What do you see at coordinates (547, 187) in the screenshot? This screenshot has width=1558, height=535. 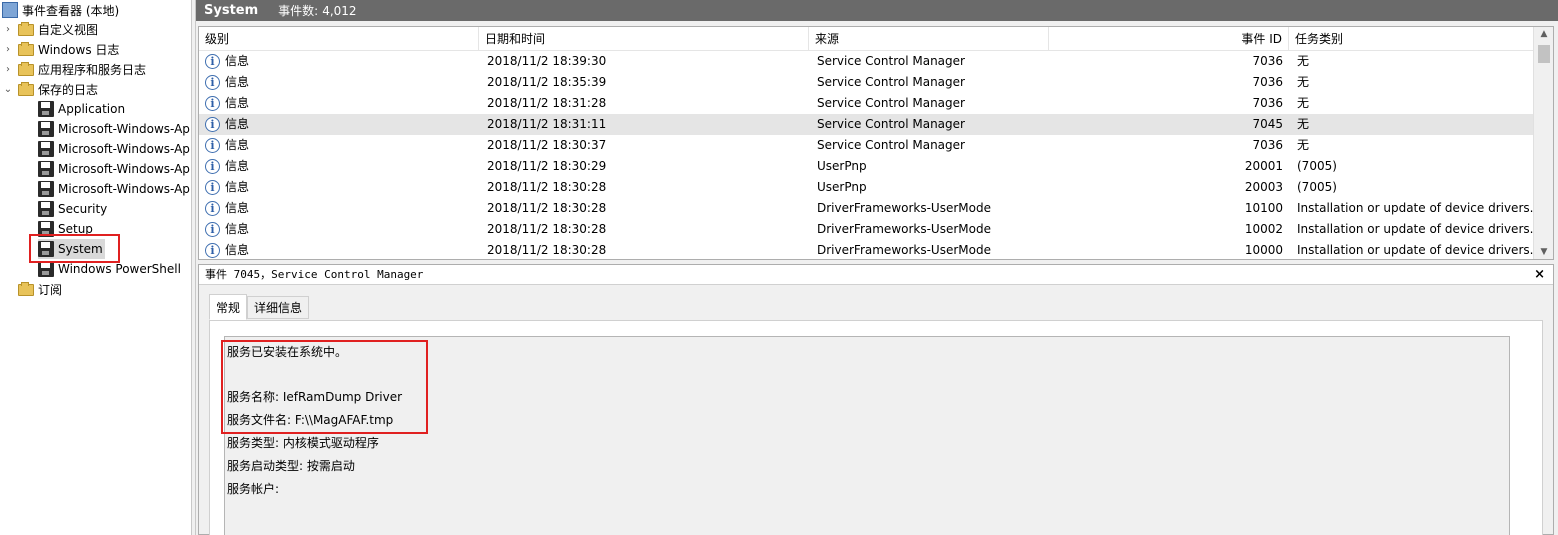 I see `cell-datetime: 2018/11/2 18:30:28` at bounding box center [547, 187].